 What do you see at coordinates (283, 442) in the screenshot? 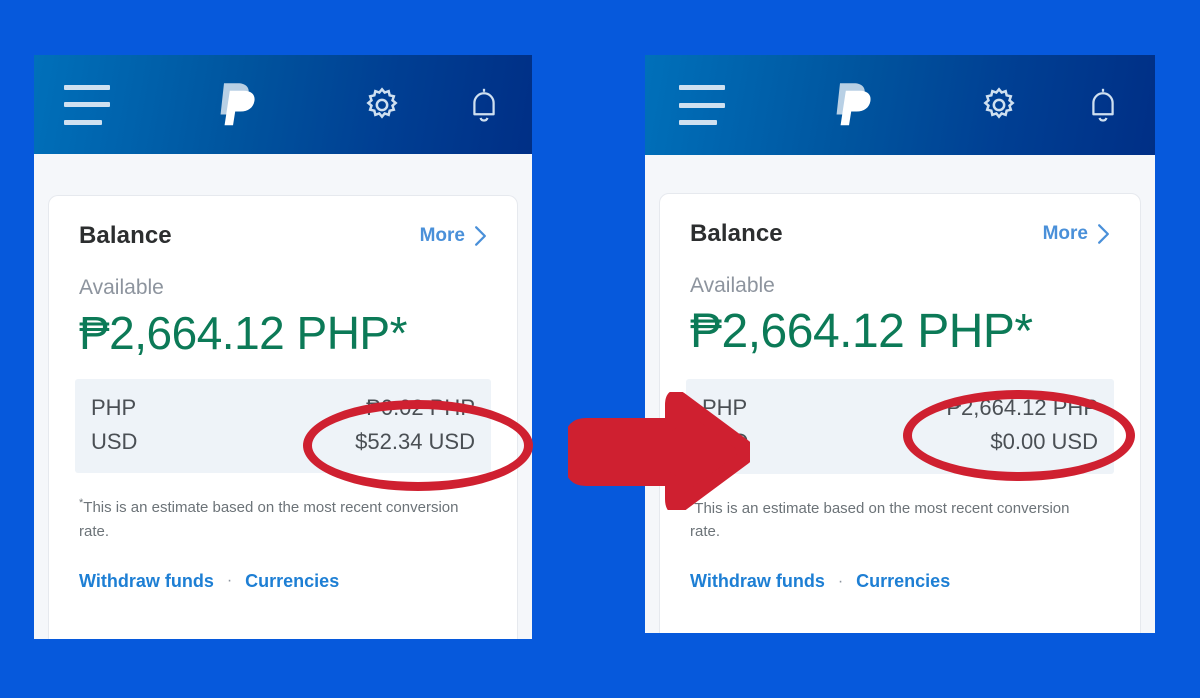
I see `currency-row: USD $52.34 USD` at bounding box center [283, 442].